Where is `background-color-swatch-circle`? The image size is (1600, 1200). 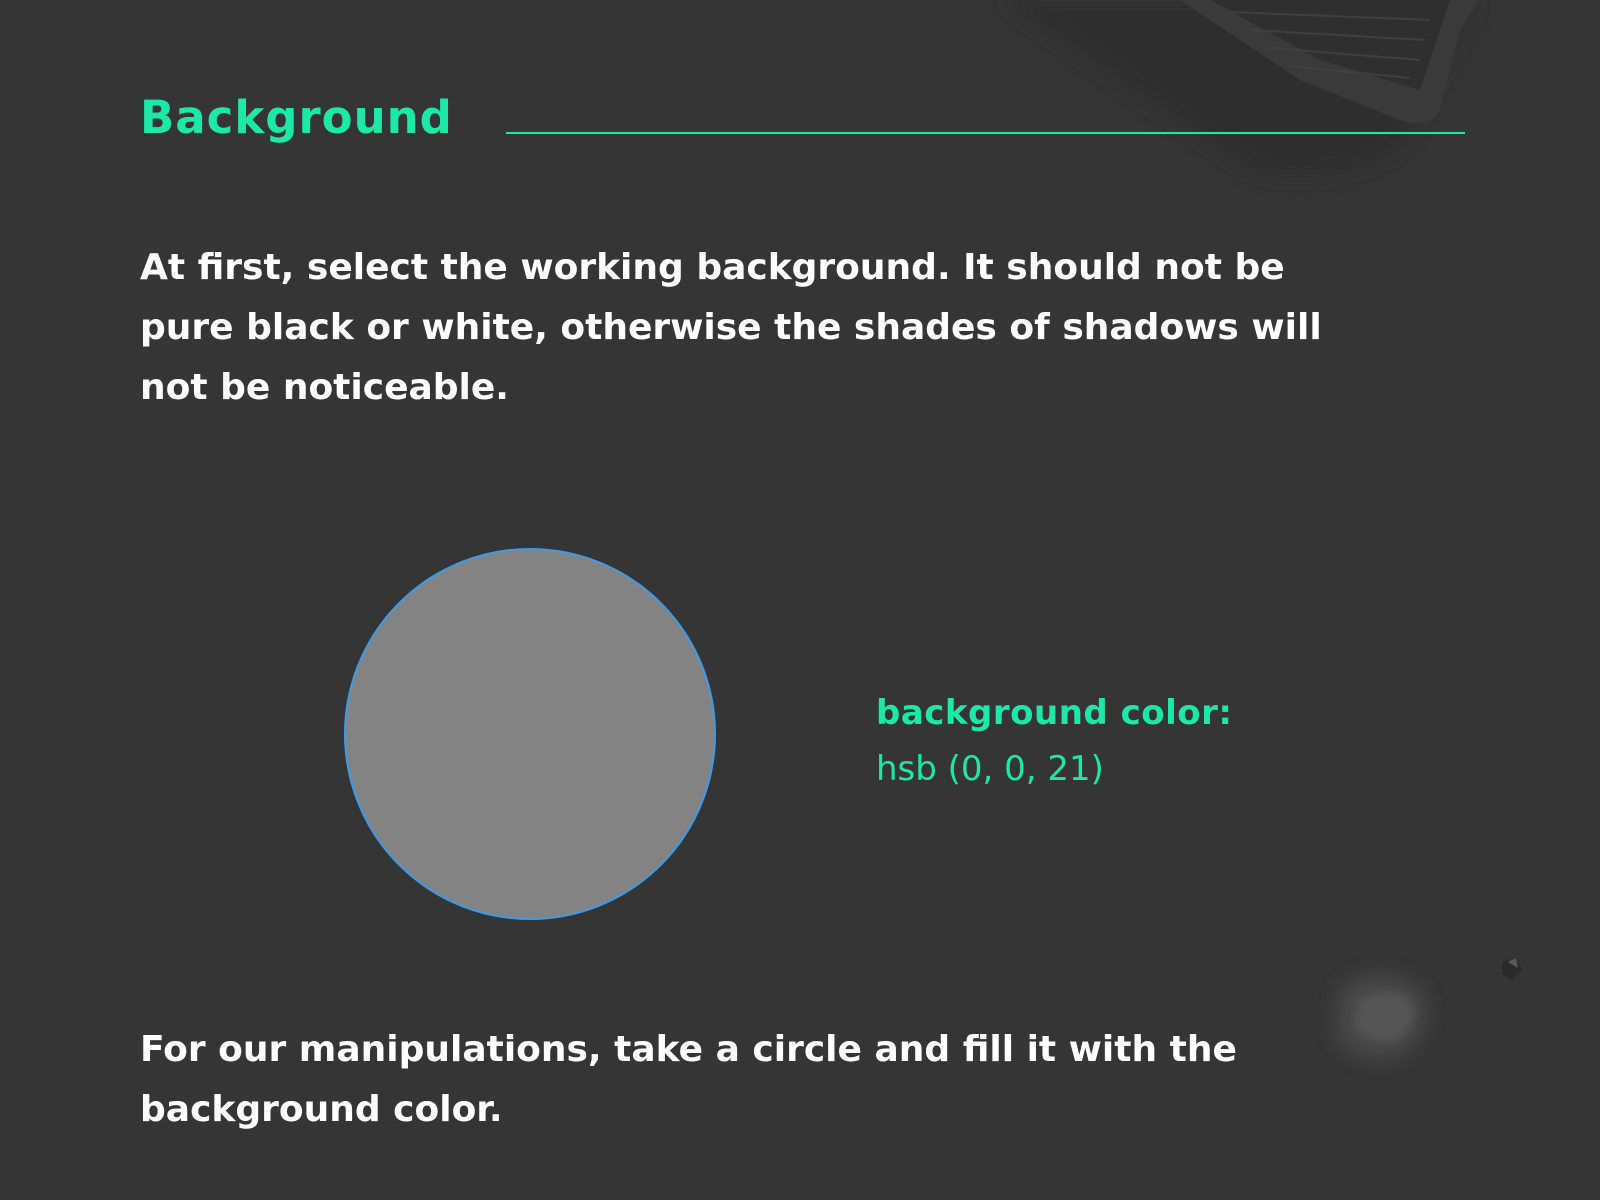
background-color-swatch-circle is located at coordinates (530, 734).